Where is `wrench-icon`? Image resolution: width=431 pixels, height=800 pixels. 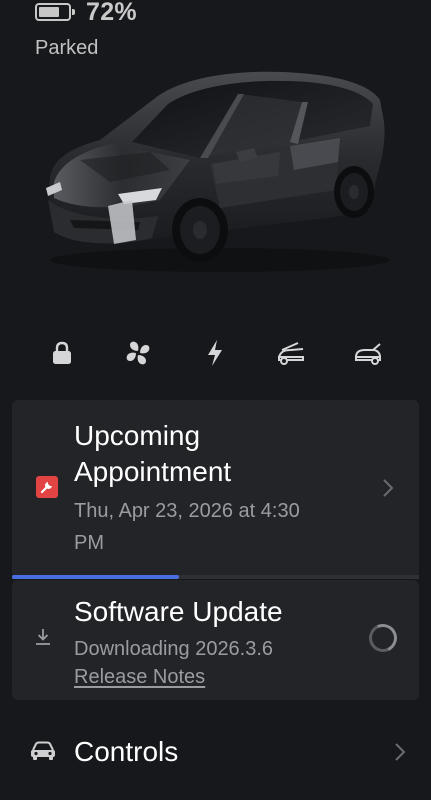 wrench-icon is located at coordinates (47, 487).